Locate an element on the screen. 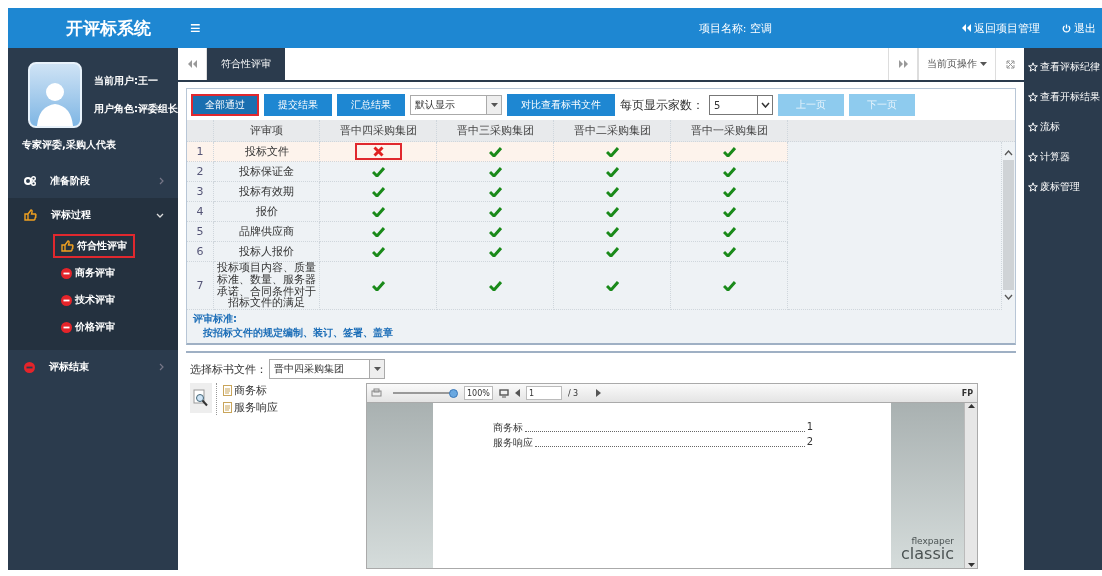 The width and height of the screenshot is (1102, 576). search-button is located at coordinates (201, 398).